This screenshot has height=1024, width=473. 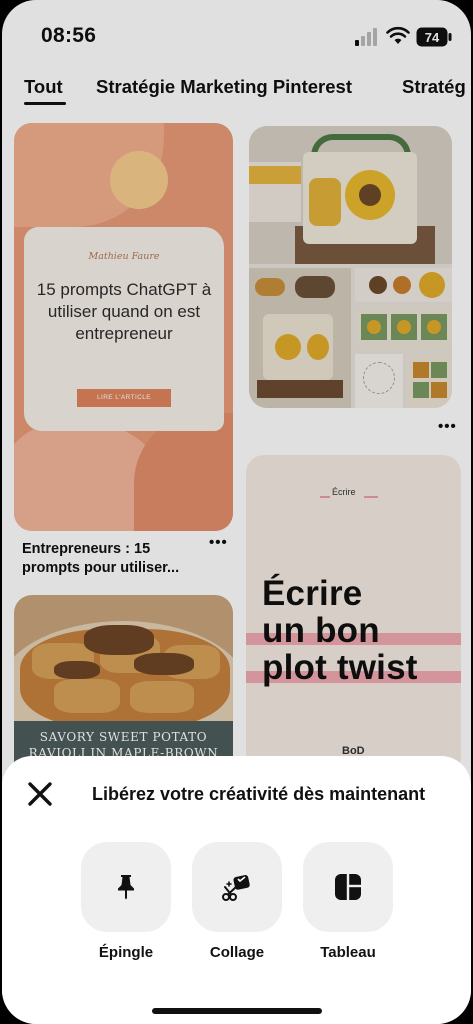 What do you see at coordinates (366, 37) in the screenshot?
I see `cellular-signal-icon` at bounding box center [366, 37].